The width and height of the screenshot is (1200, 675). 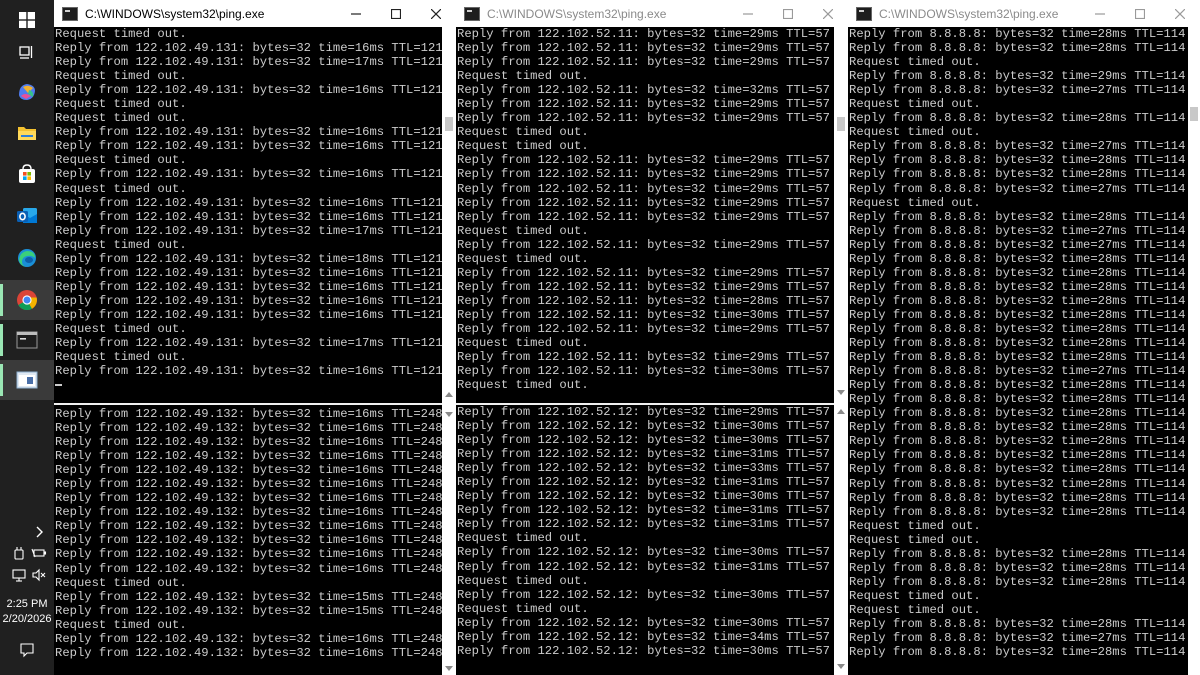 What do you see at coordinates (27, 133) in the screenshot?
I see `file-explorer-button` at bounding box center [27, 133].